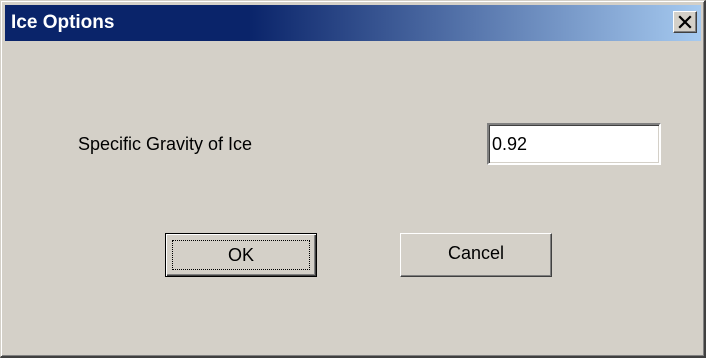 This screenshot has width=706, height=358. I want to click on ok-button-label: OK, so click(241, 255).